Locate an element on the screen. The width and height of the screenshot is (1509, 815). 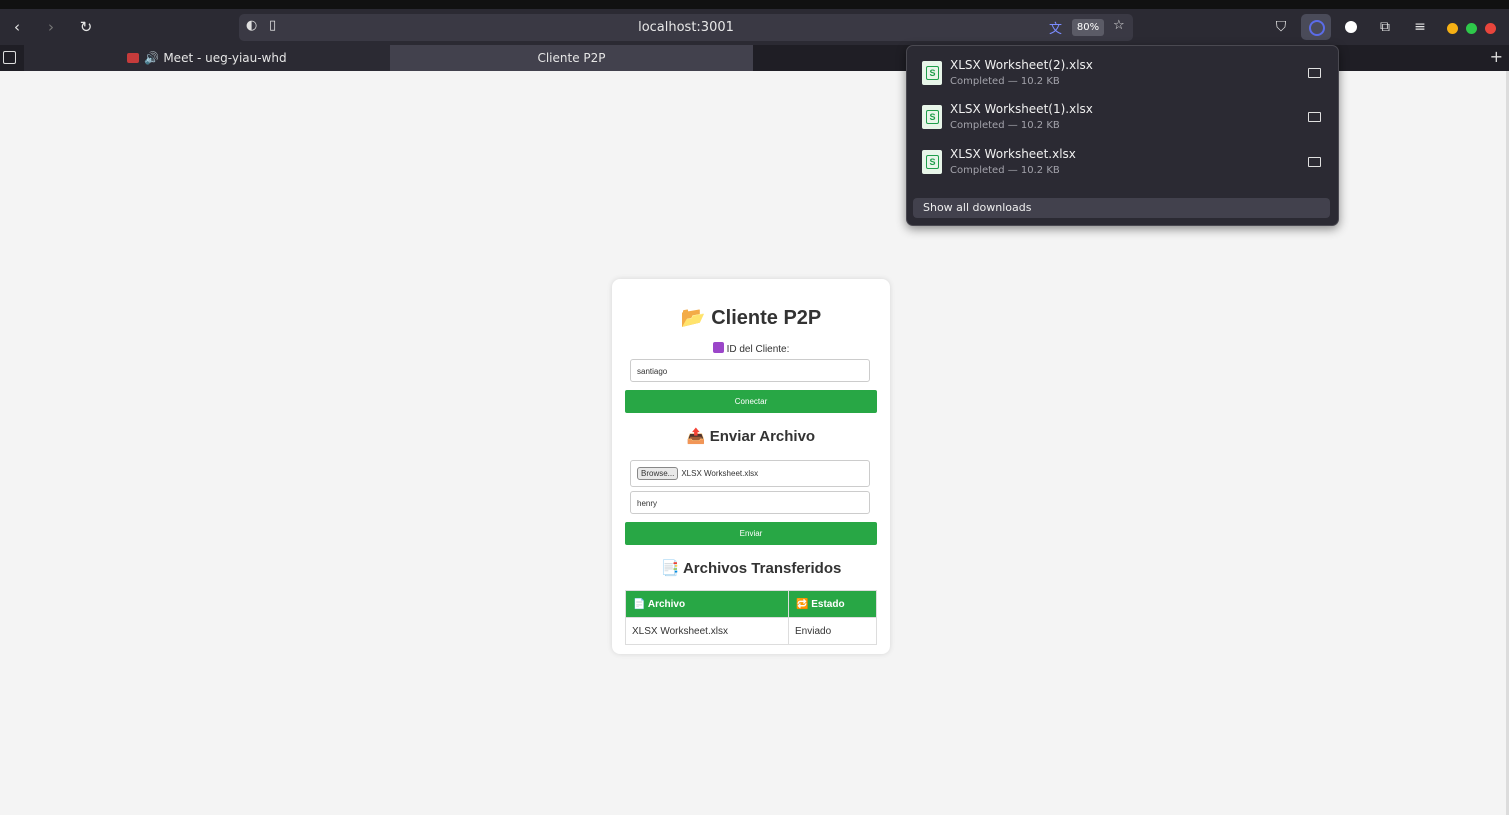
url-text: localhost:3001 is located at coordinates (686, 27).